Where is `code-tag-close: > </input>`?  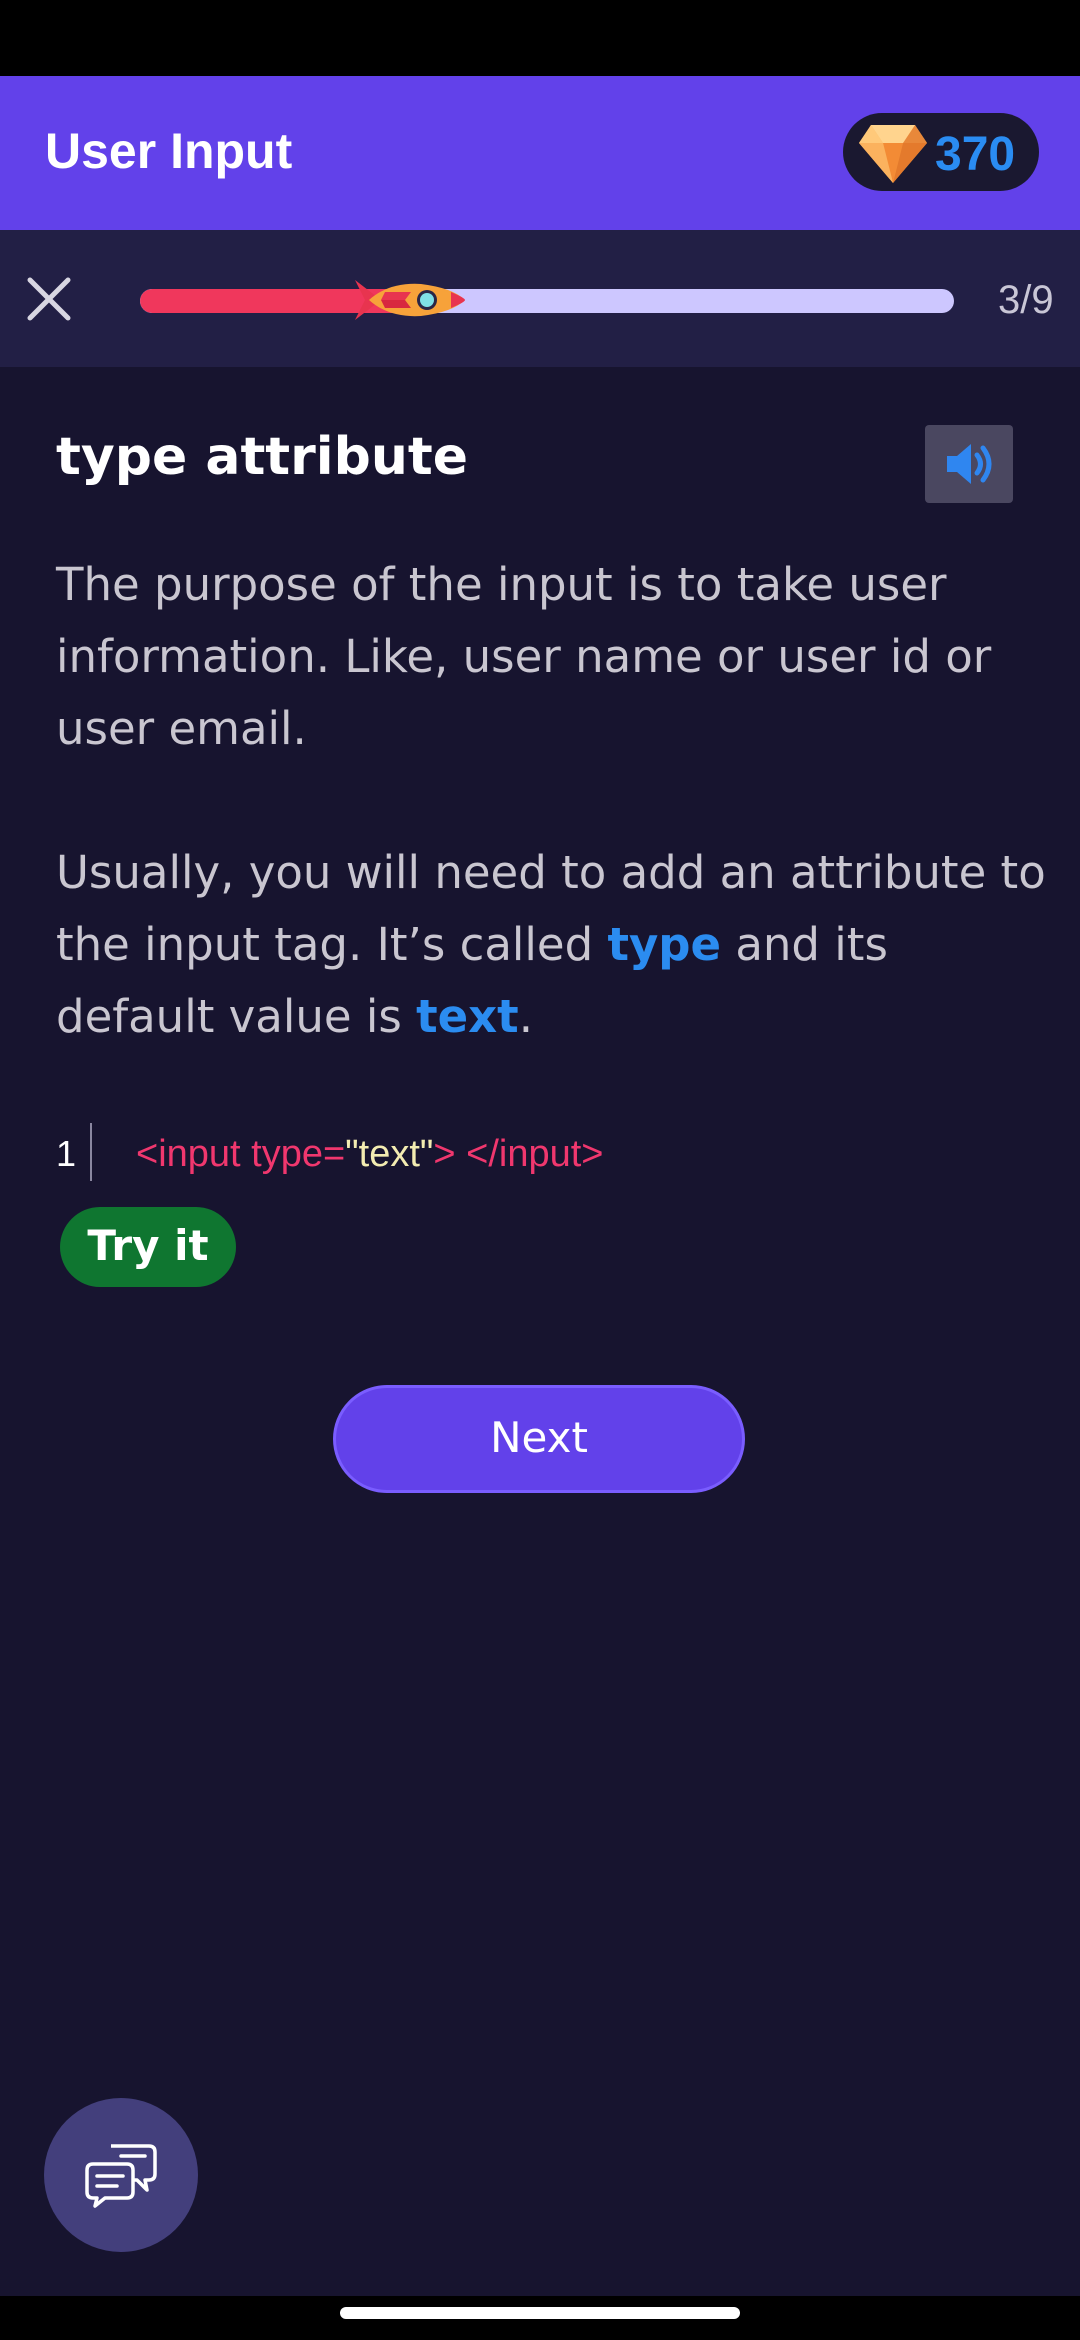
code-tag-close: > </input> is located at coordinates (518, 1154).